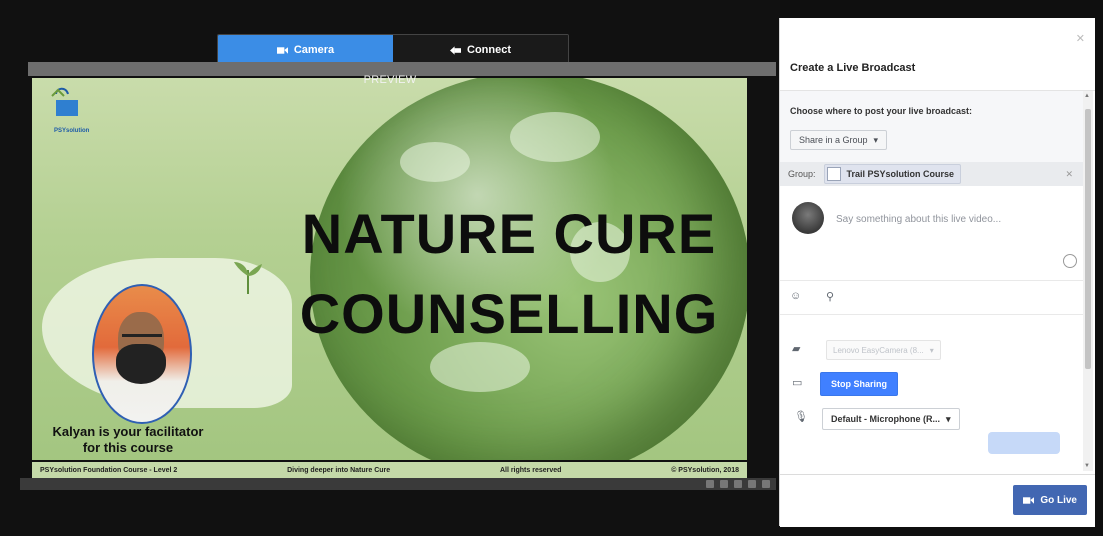 This screenshot has height=536, width=1103. Describe the element at coordinates (801, 417) in the screenshot. I see `microphone-icon: 🎙` at that location.